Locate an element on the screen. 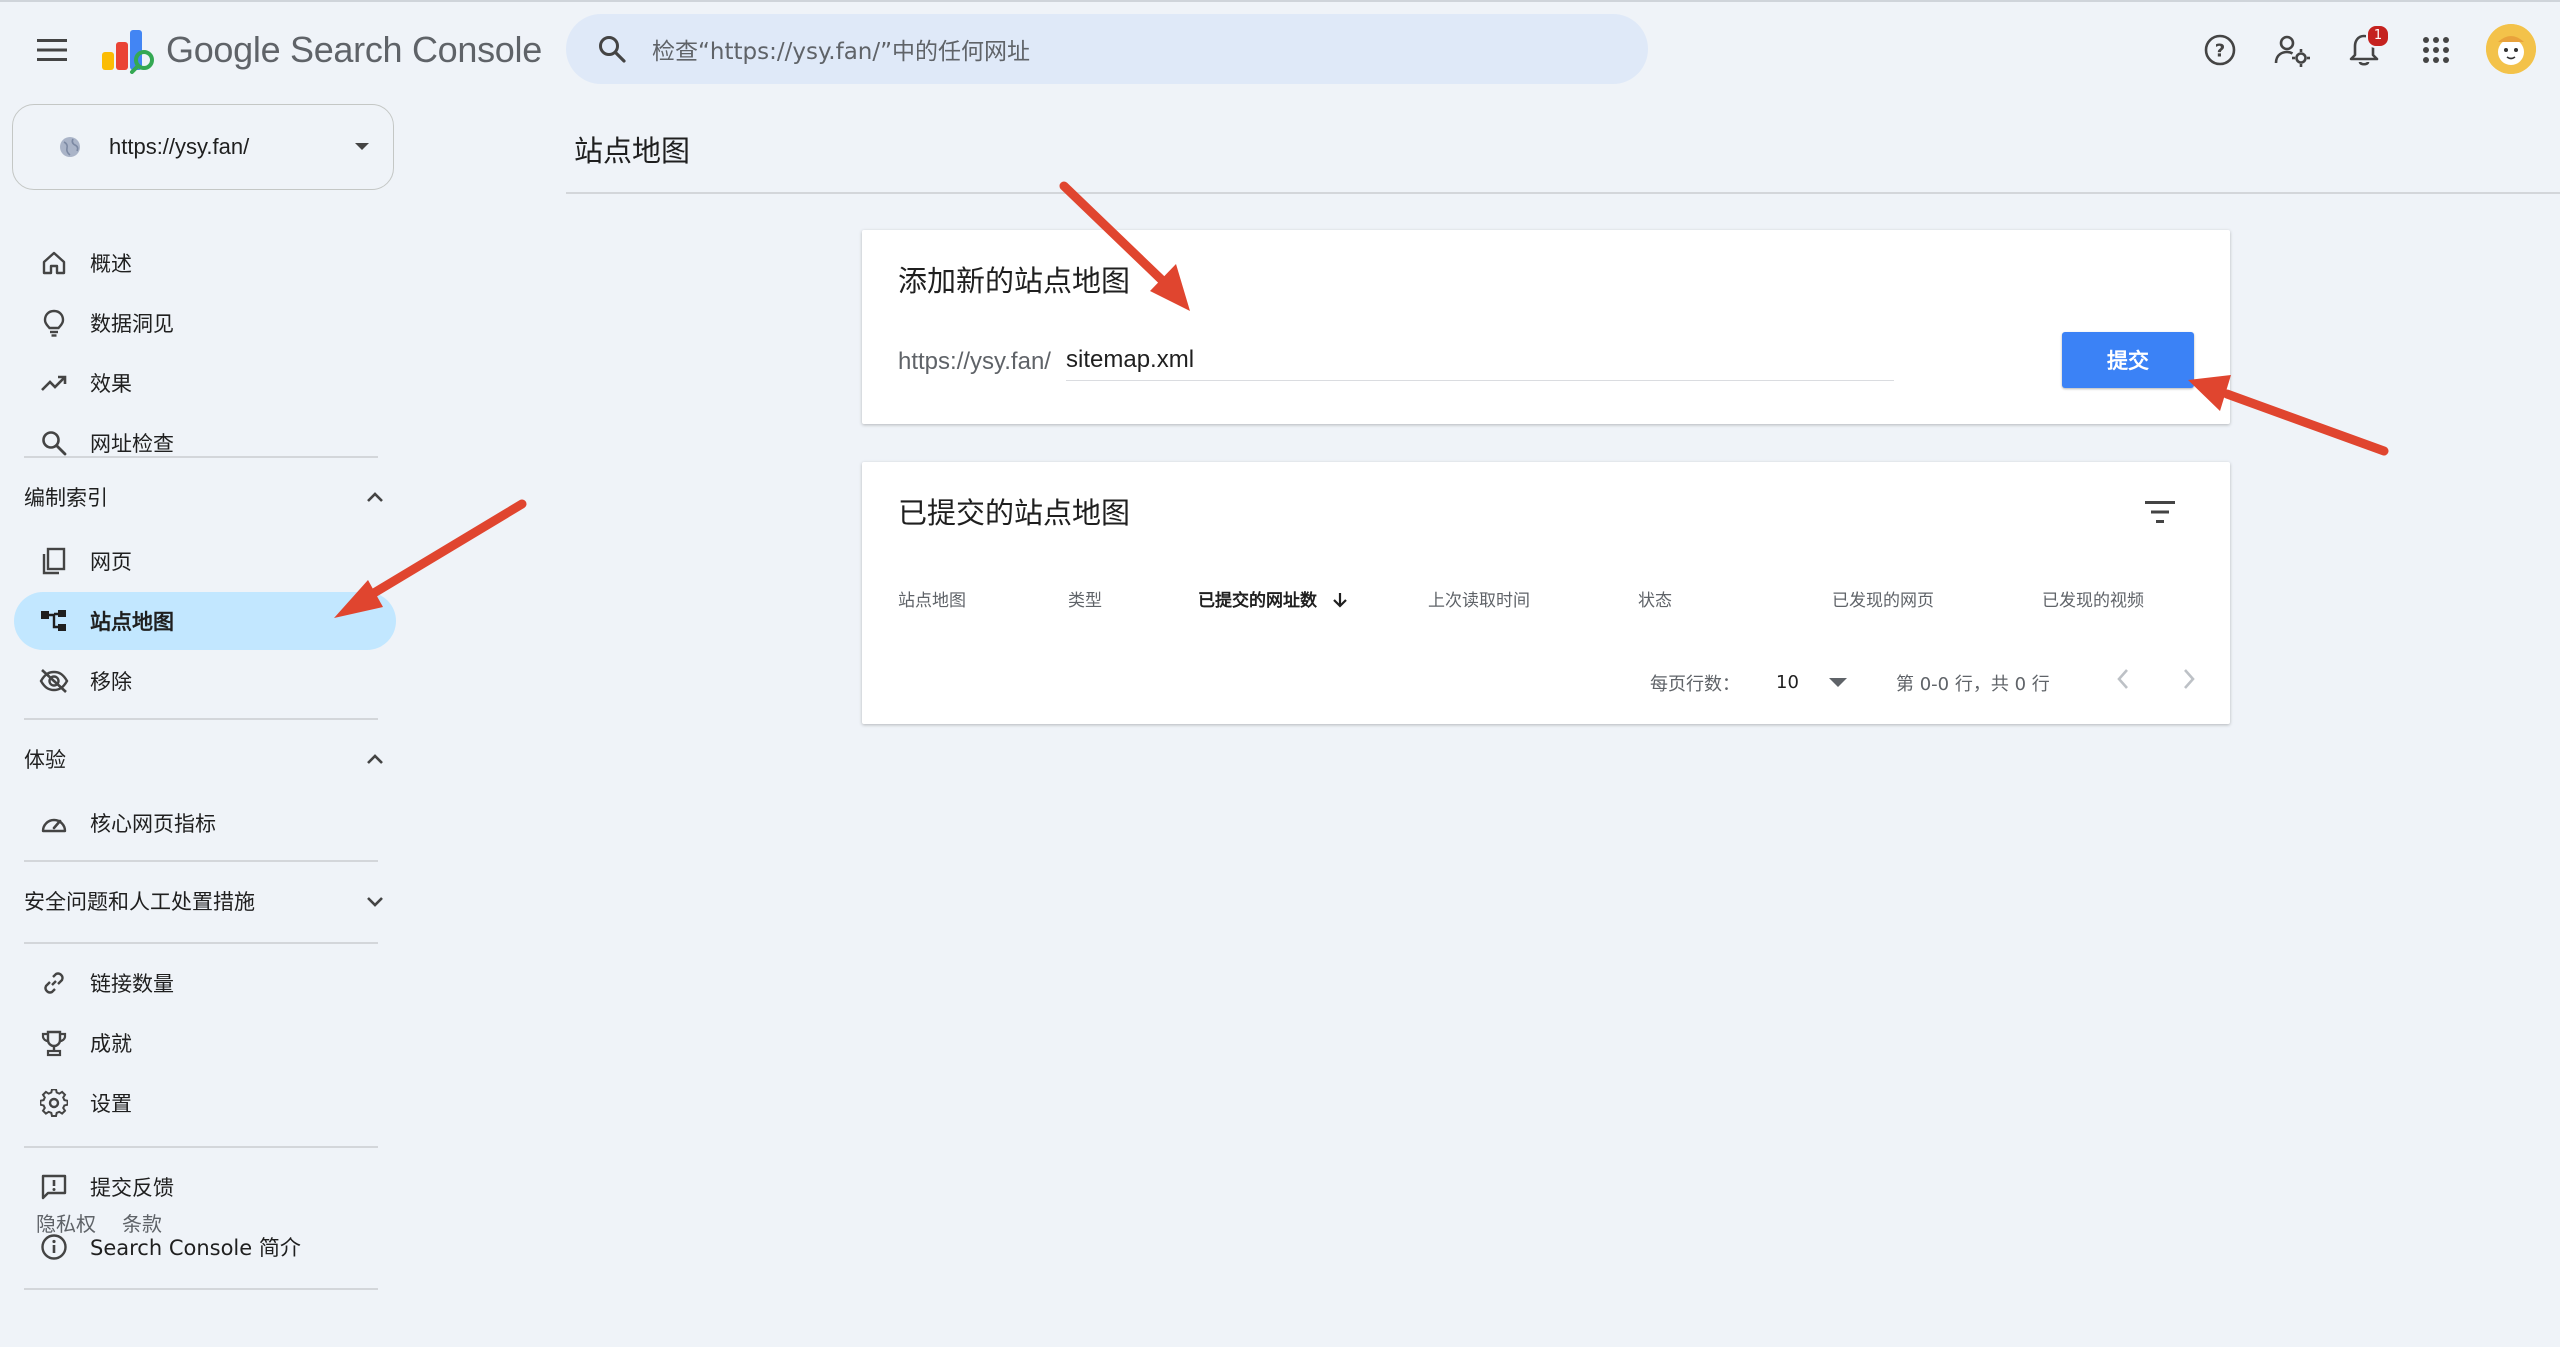 The height and width of the screenshot is (1347, 2560). rows-per-page-value: 10 is located at coordinates (1787, 682).